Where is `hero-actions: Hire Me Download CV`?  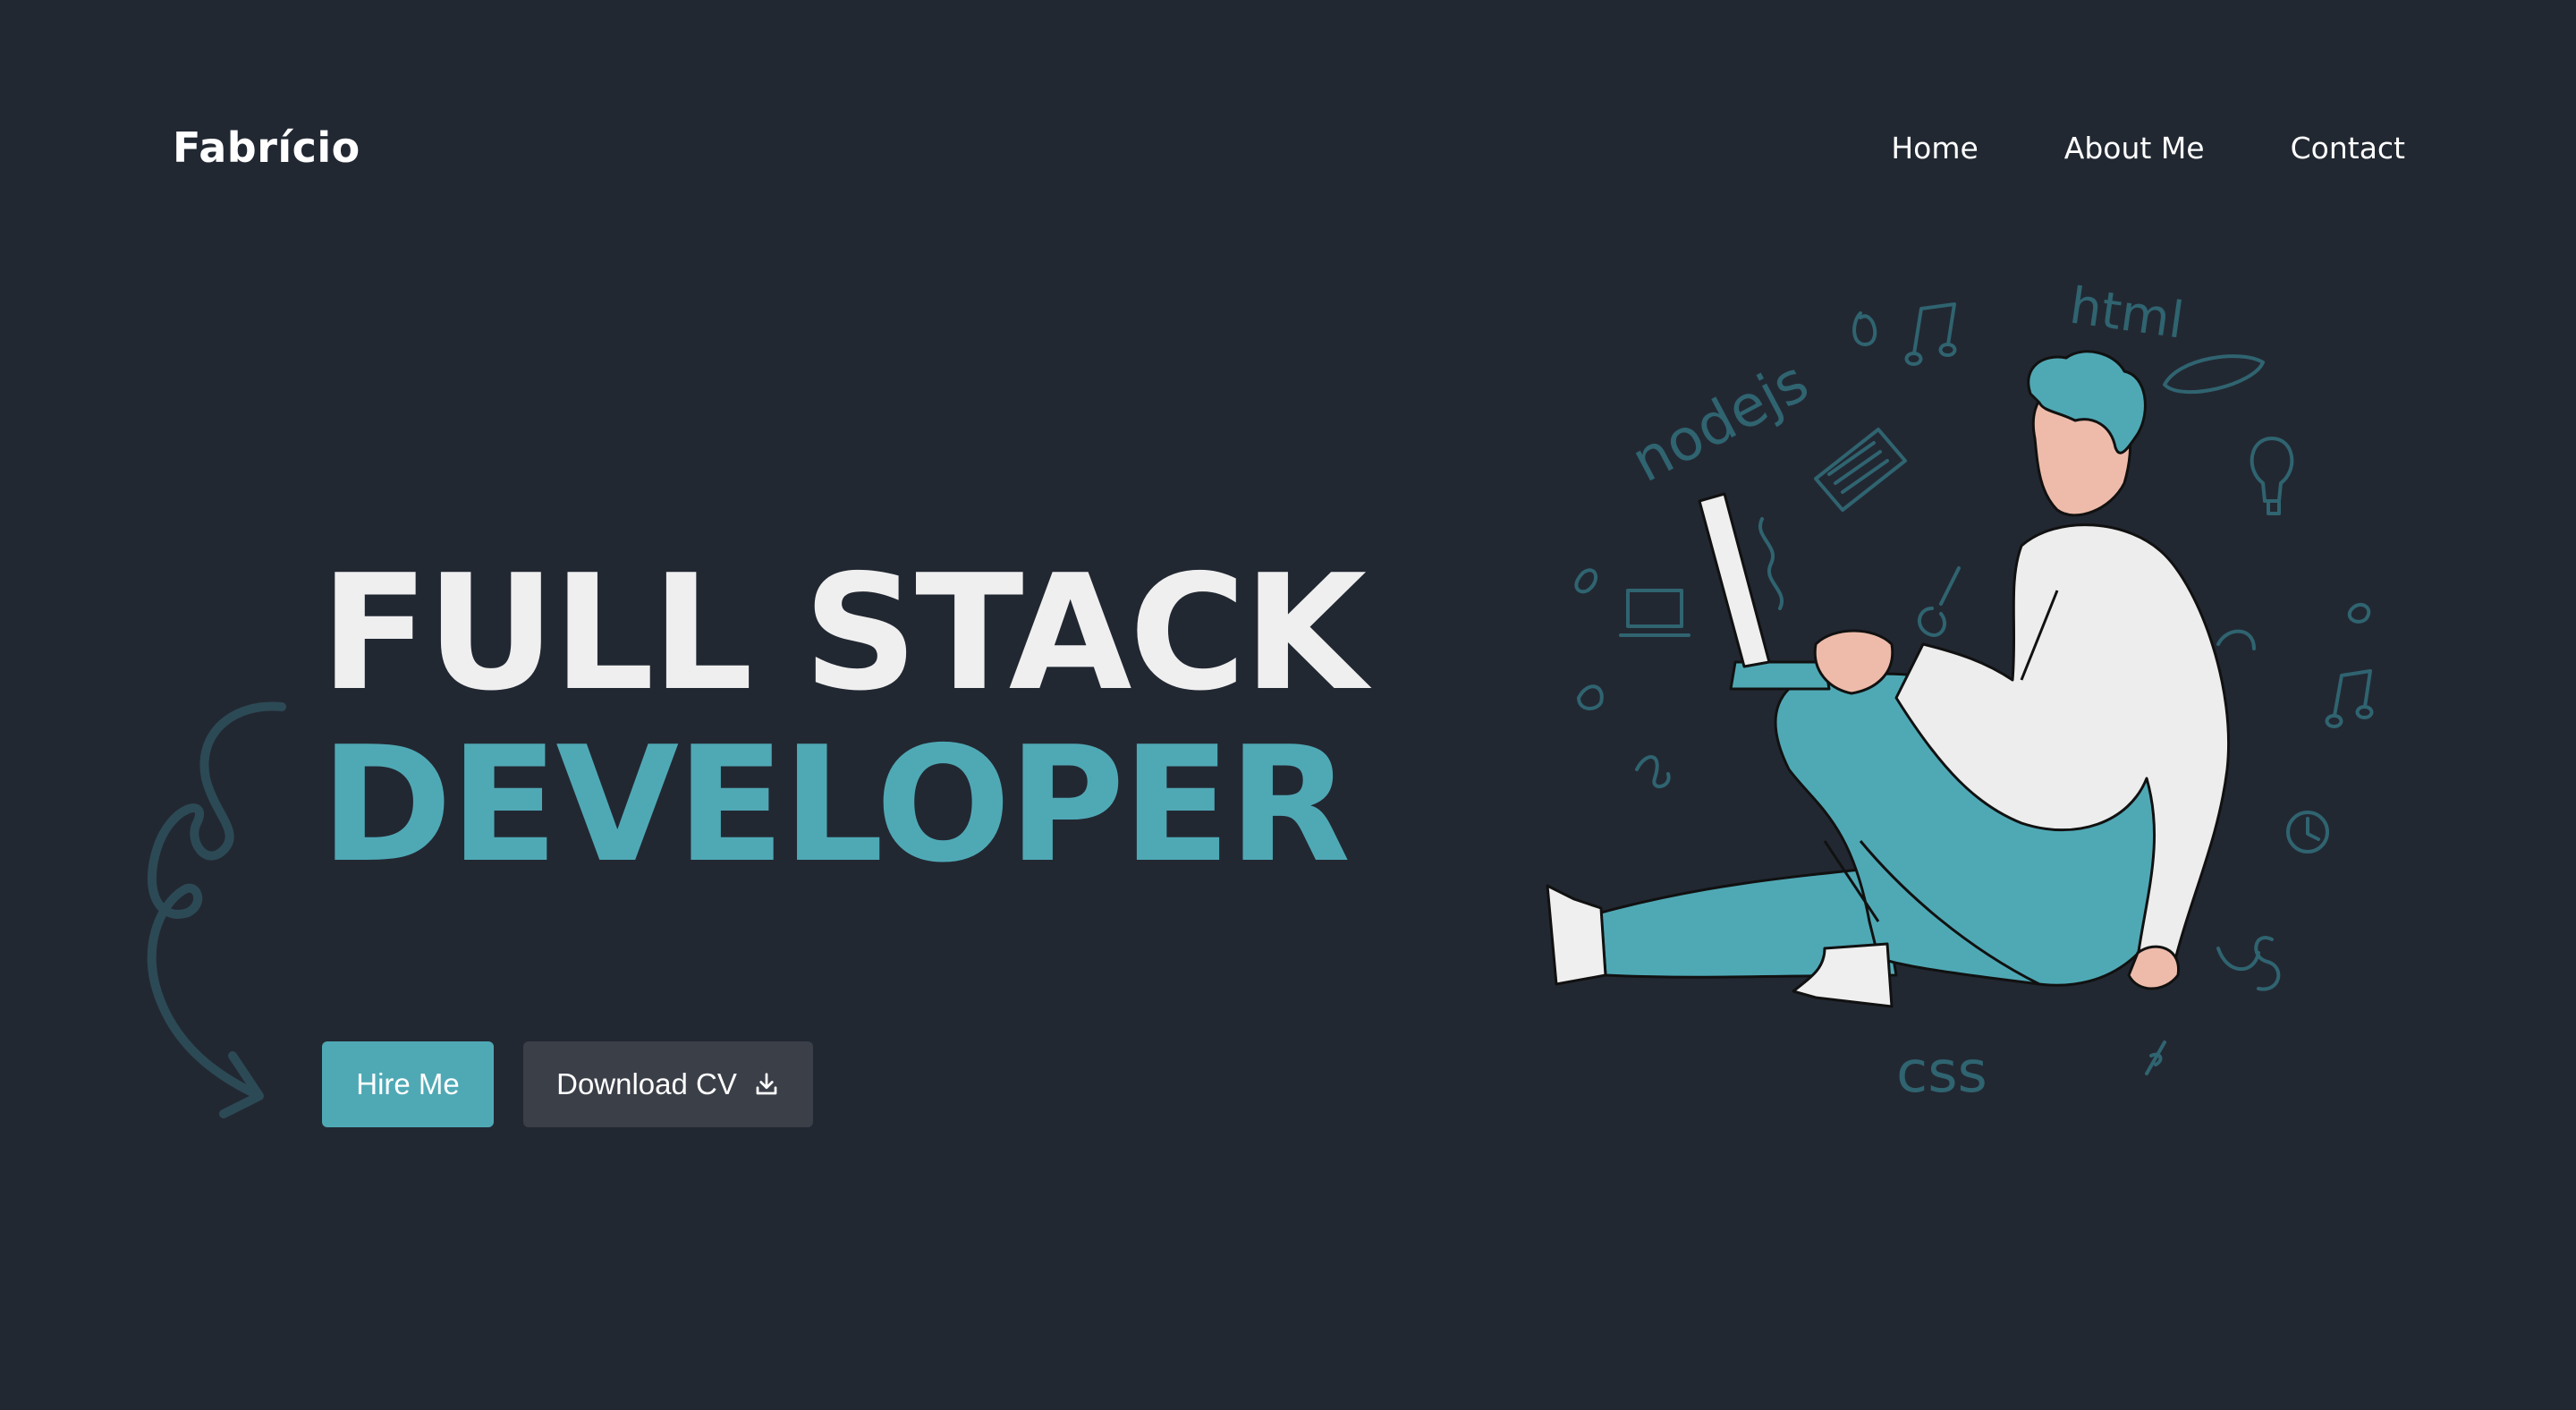
hero-actions: Hire Me Download CV is located at coordinates (567, 1084).